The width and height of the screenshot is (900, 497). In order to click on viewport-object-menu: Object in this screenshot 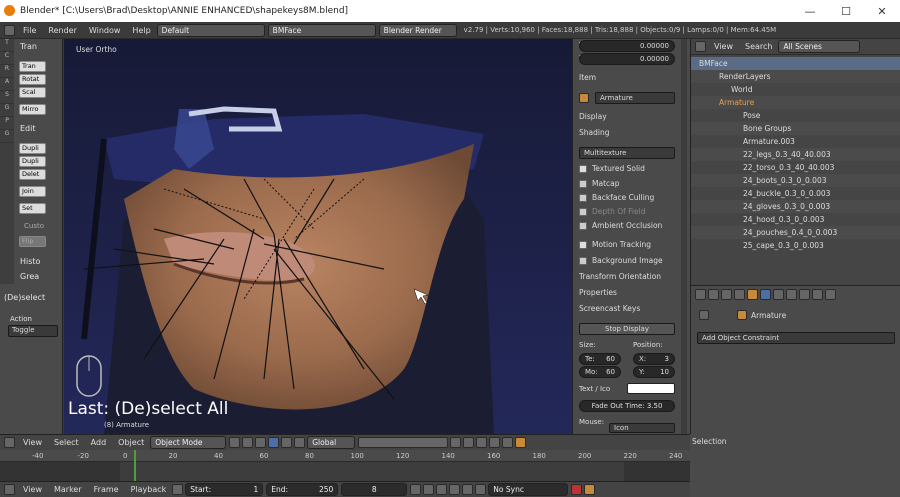, I will do `click(131, 442)`.